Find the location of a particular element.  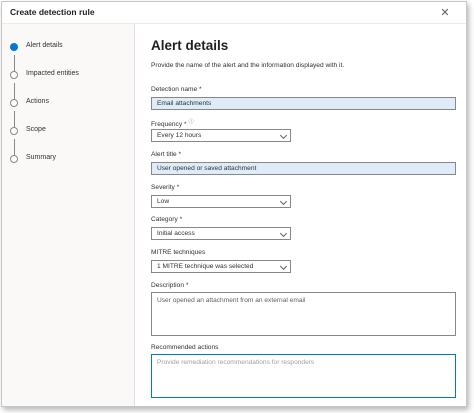

detection-name-label: Detection name * is located at coordinates (176, 89).